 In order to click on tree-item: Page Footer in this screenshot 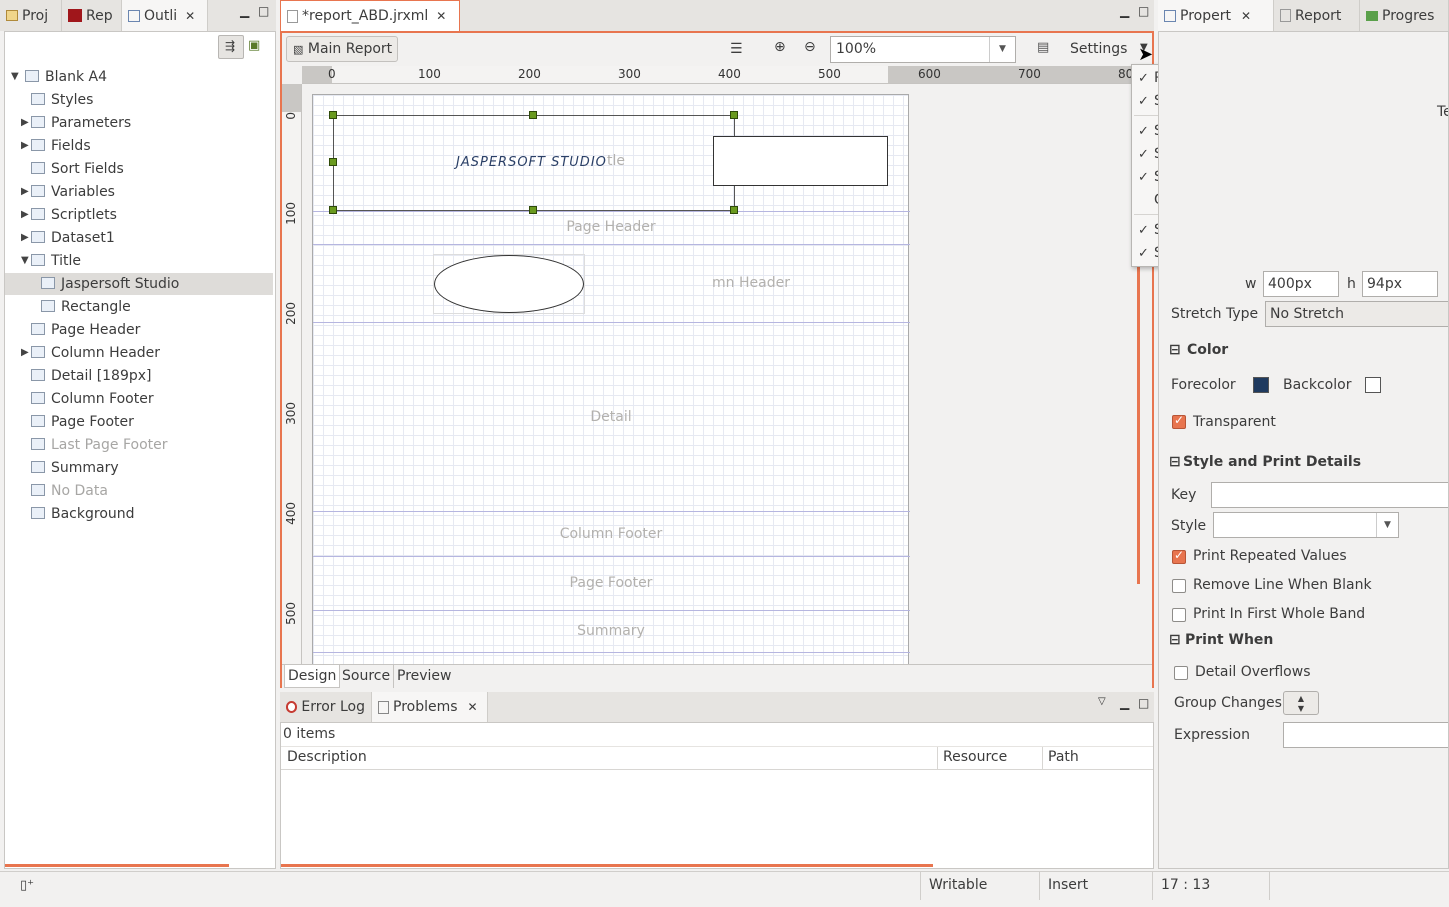, I will do `click(82, 422)`.